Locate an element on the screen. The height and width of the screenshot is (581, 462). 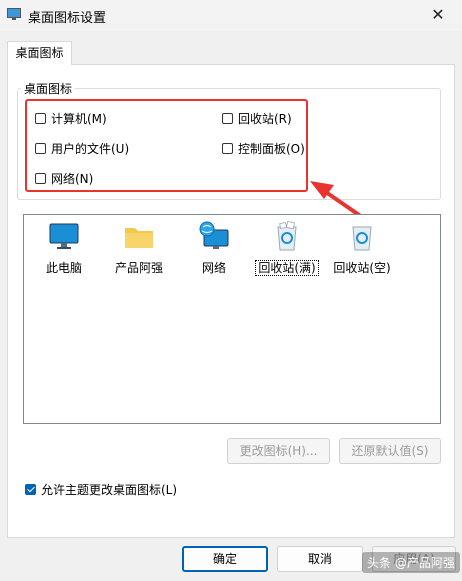
restore-default-button: 还原默认值(S) is located at coordinates (390, 451).